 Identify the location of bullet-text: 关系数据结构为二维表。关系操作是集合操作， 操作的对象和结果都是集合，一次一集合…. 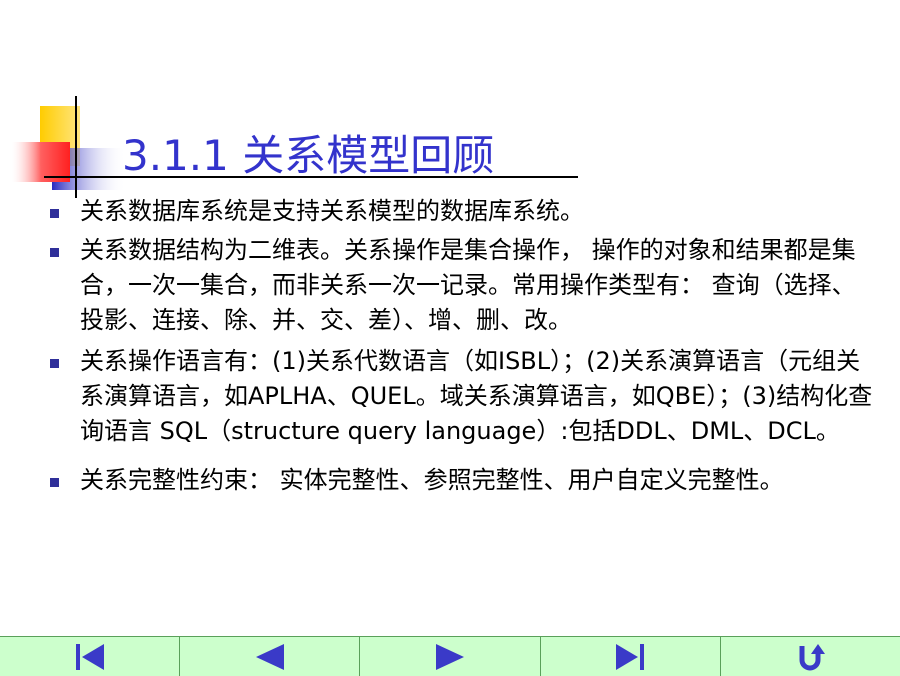
(468, 285).